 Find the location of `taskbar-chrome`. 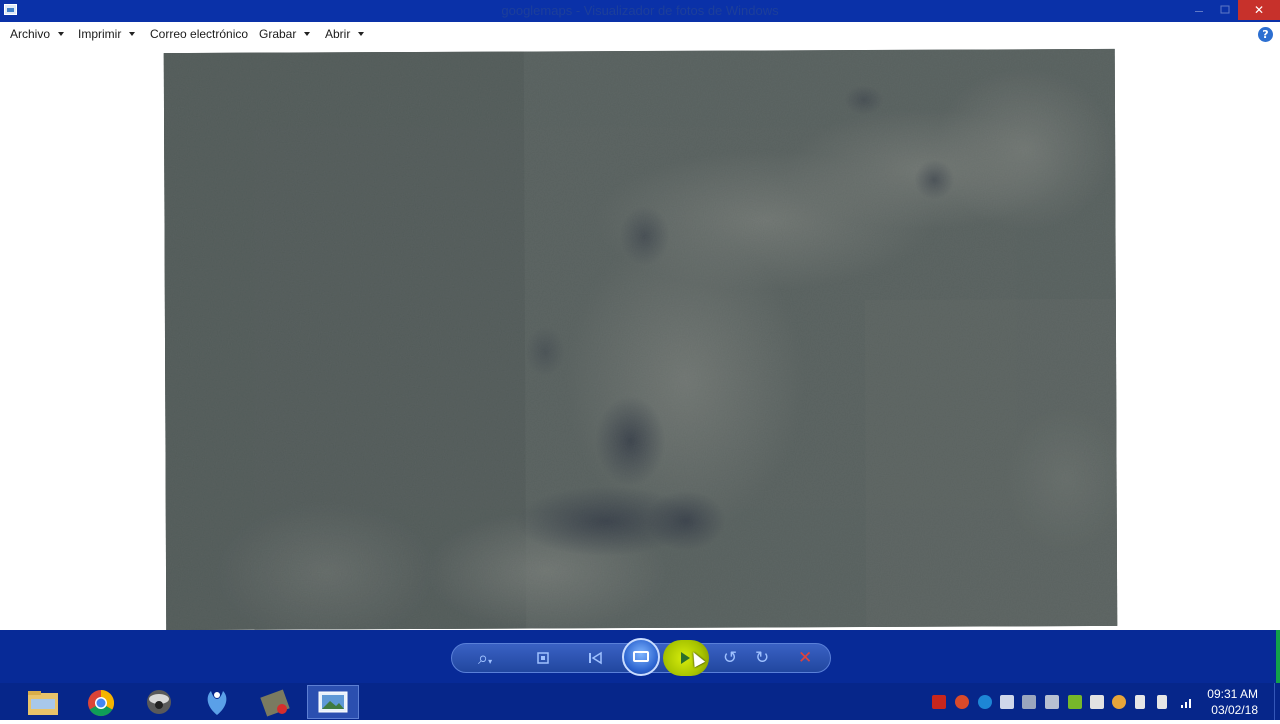

taskbar-chrome is located at coordinates (101, 702).